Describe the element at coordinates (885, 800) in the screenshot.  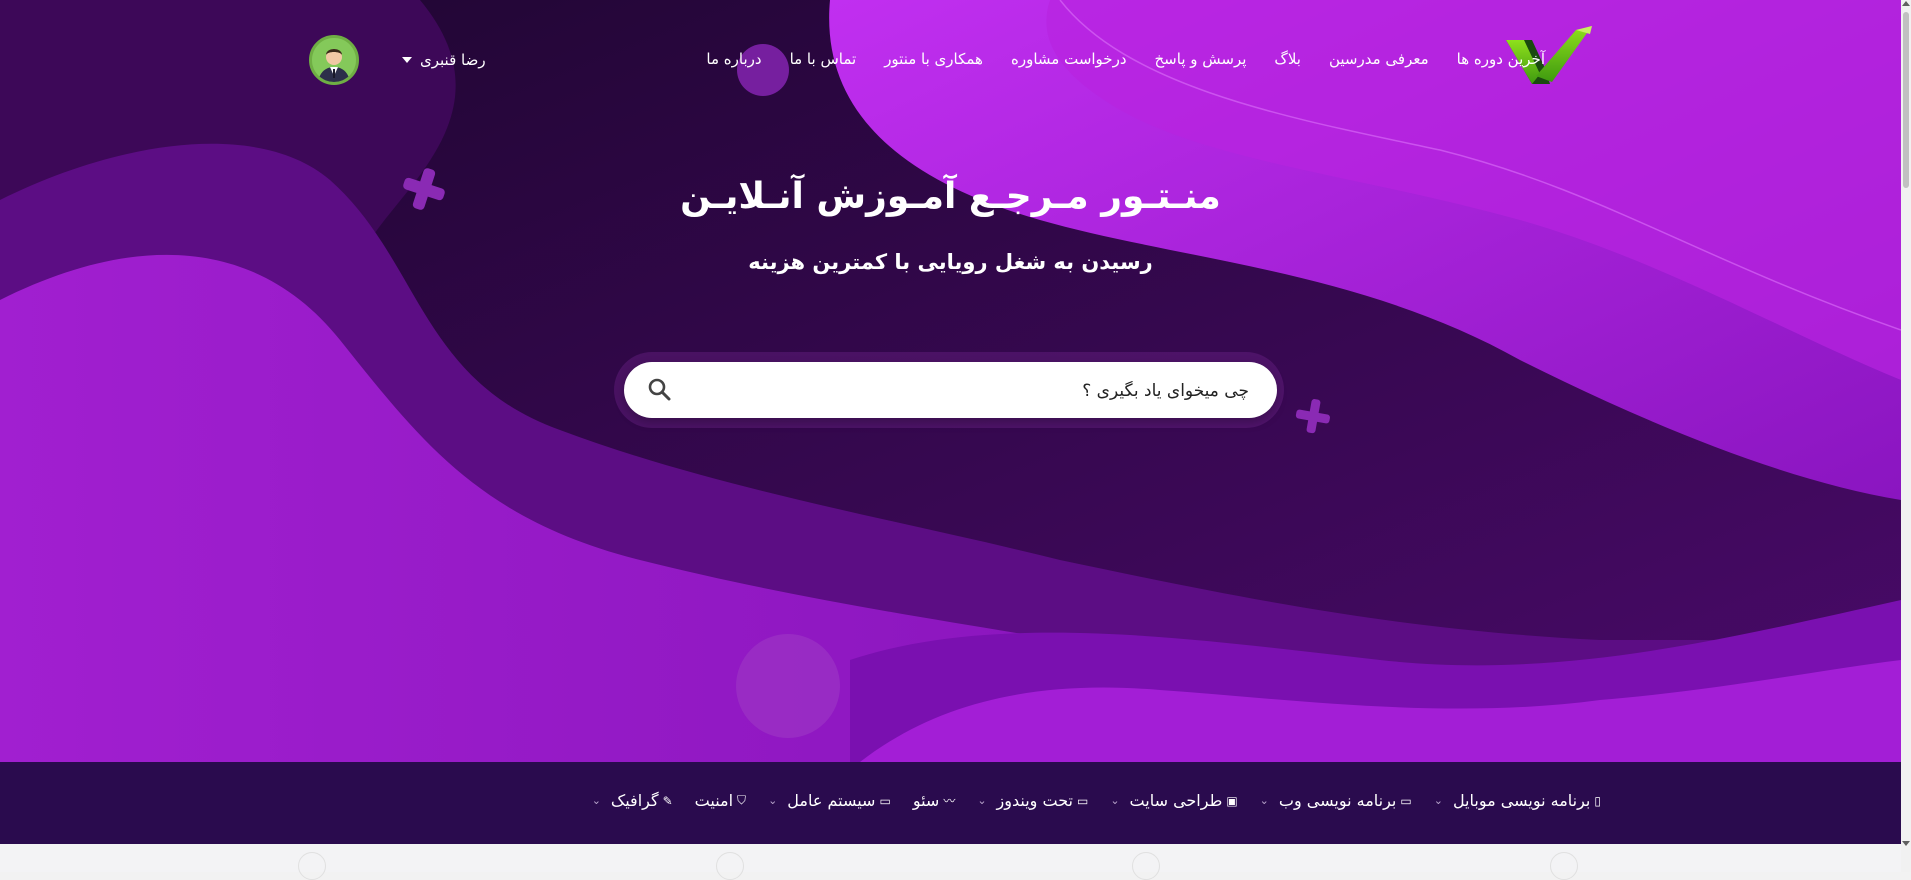
I see `laptop-code-icon: ▭` at that location.